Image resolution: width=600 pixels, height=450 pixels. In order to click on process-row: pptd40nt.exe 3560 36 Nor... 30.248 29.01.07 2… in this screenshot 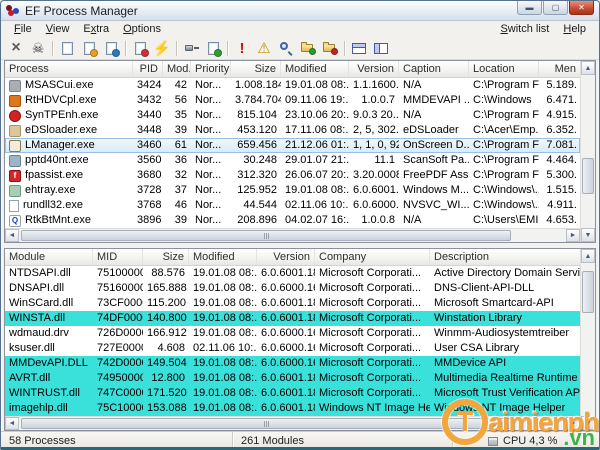, I will do `click(292, 160)`.